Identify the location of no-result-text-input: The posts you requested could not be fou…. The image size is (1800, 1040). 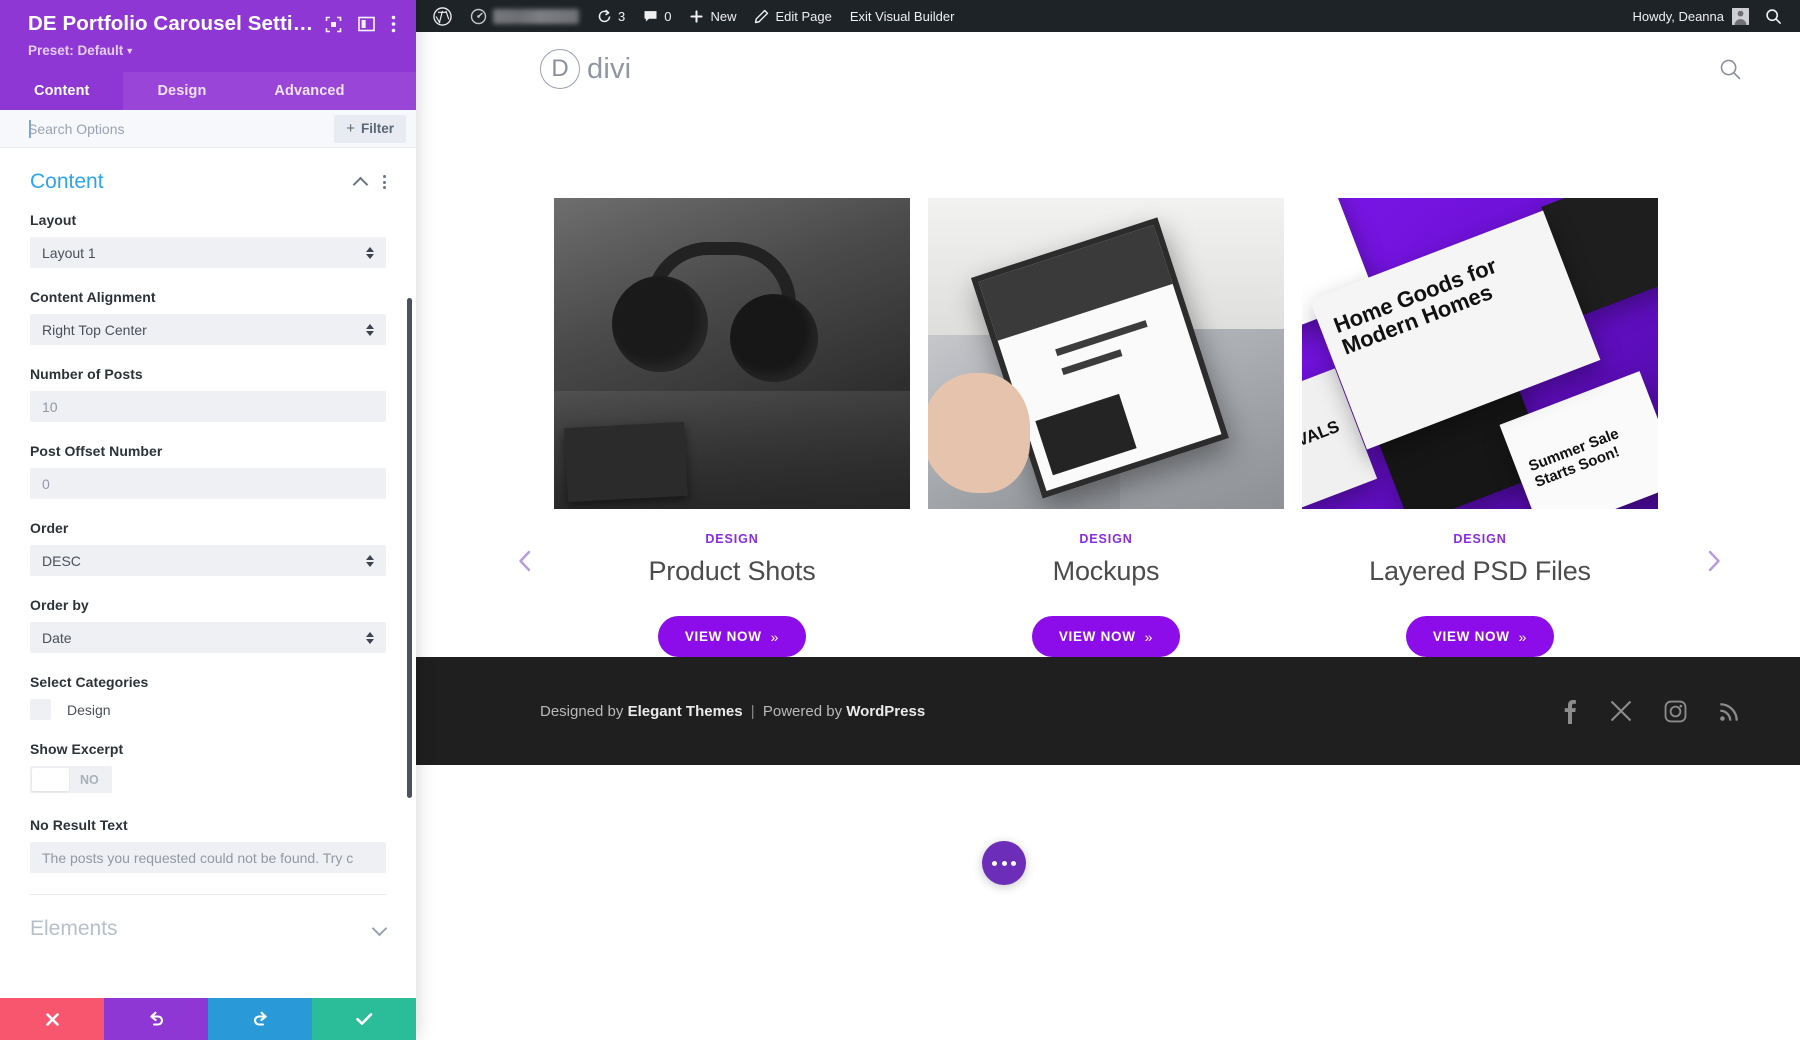
(208, 857).